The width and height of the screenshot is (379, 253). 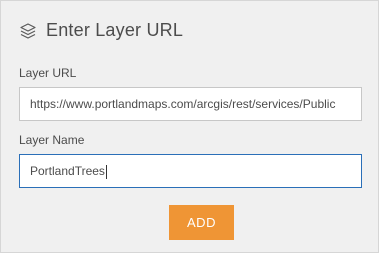 I want to click on layers-icon, so click(x=28, y=31).